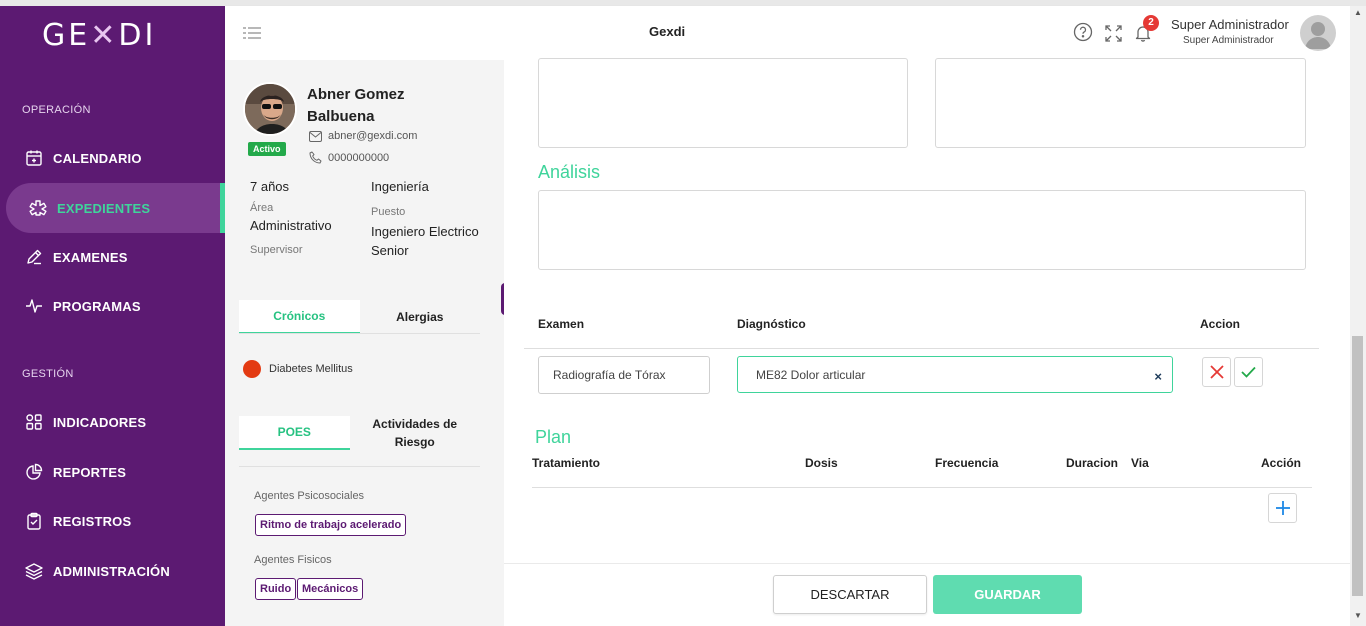 The image size is (1366, 626). I want to click on psychosocial-label: Agentes Psicosociales, so click(309, 496).